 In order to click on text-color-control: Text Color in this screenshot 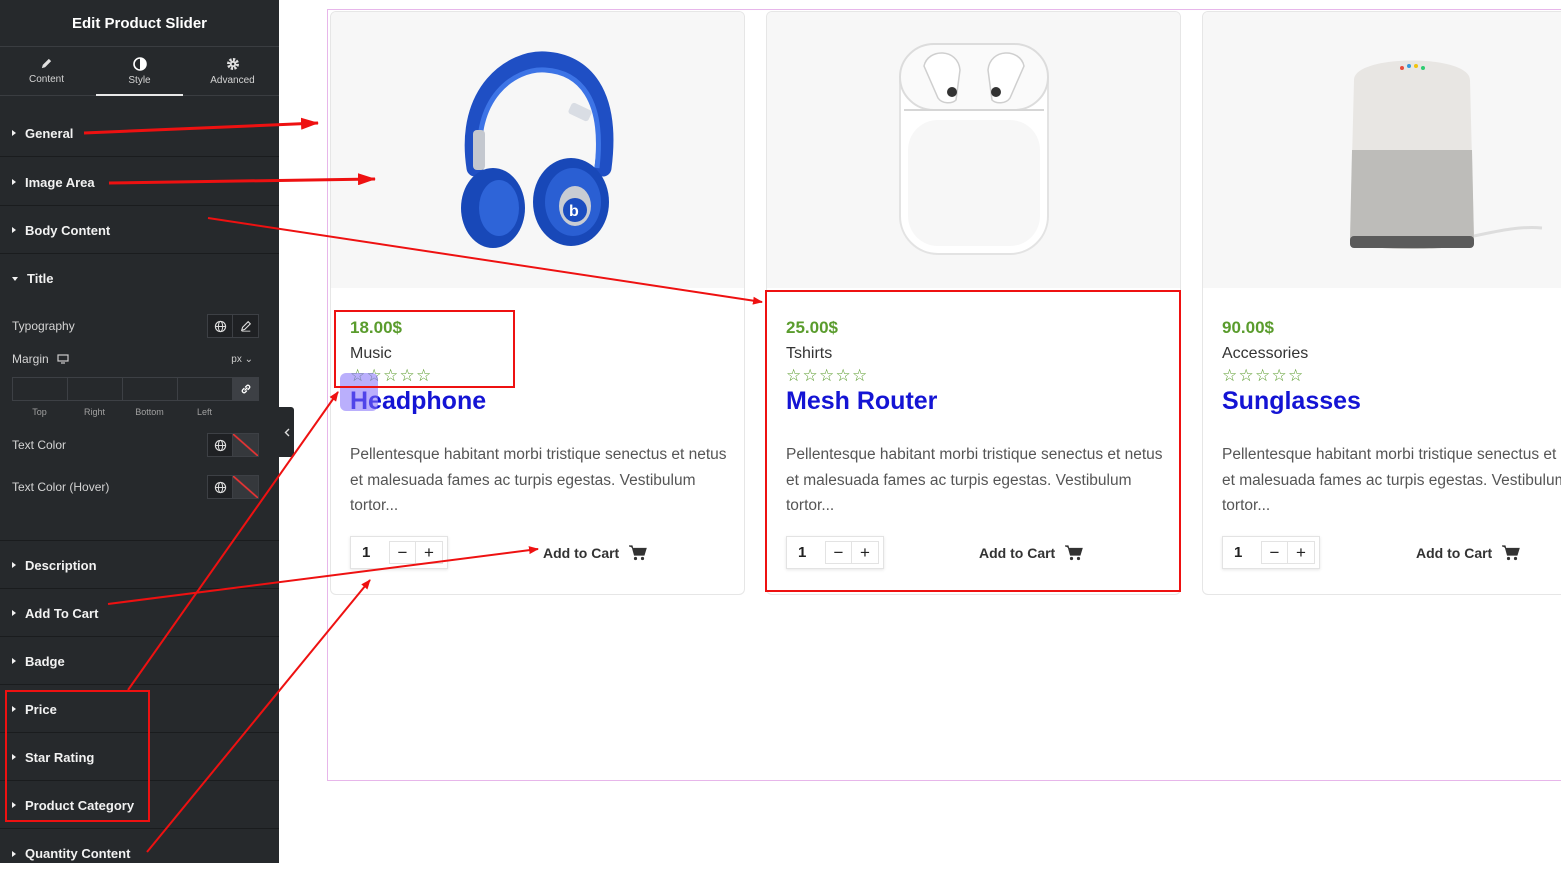, I will do `click(135, 445)`.